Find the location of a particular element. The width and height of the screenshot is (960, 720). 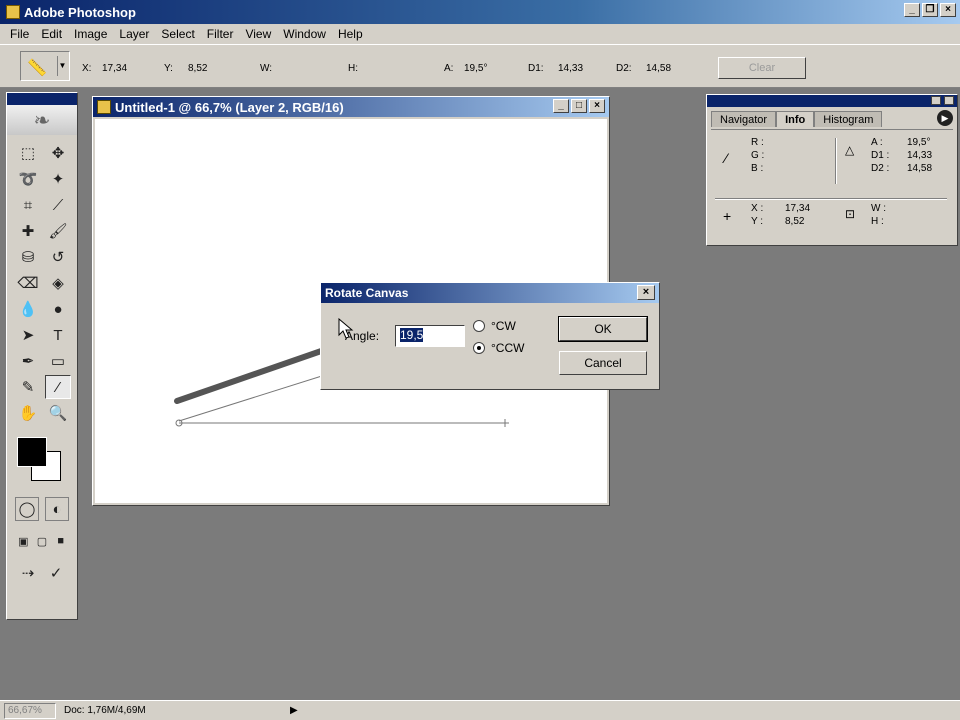

standard-screen-mode-icon: ▣ is located at coordinates (23, 541).